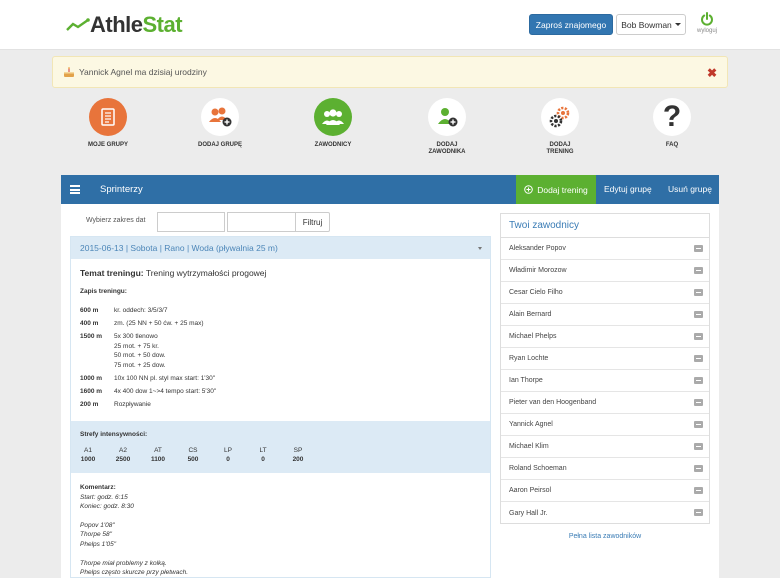 The image size is (780, 578). What do you see at coordinates (108, 117) in the screenshot?
I see `document-icon` at bounding box center [108, 117].